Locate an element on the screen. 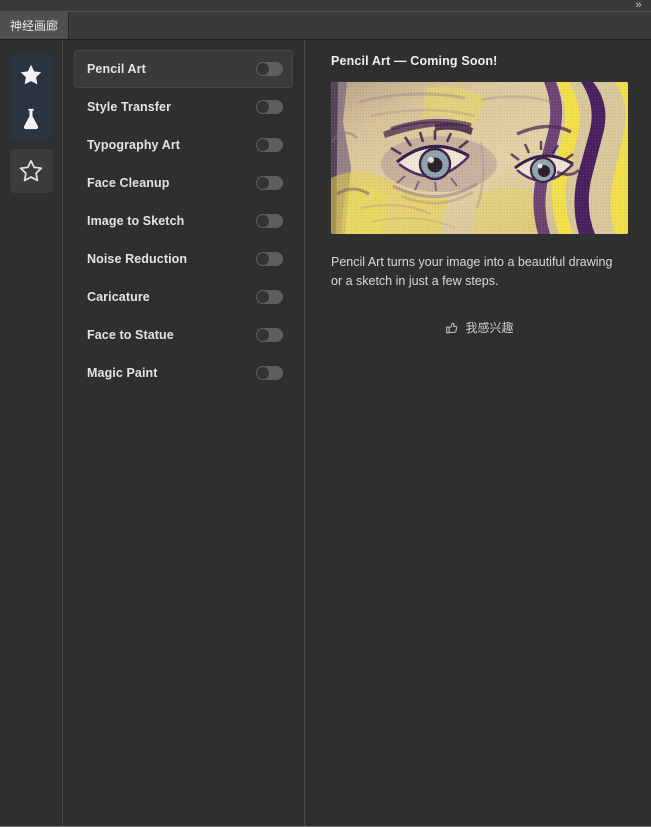 The width and height of the screenshot is (651, 827). toggle-face-cleanup is located at coordinates (269, 183).